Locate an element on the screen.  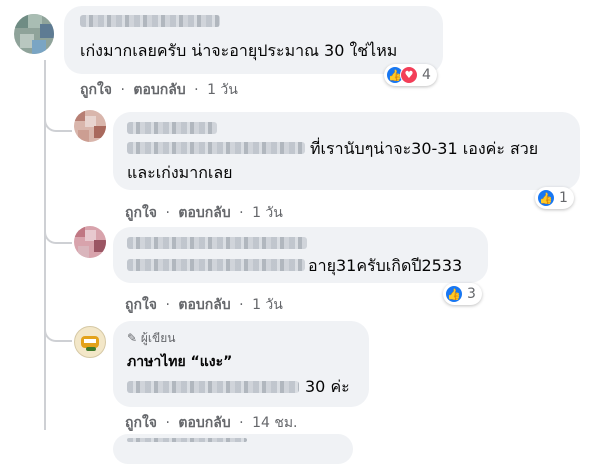
pencil-icon: ✎ is located at coordinates (132, 338).